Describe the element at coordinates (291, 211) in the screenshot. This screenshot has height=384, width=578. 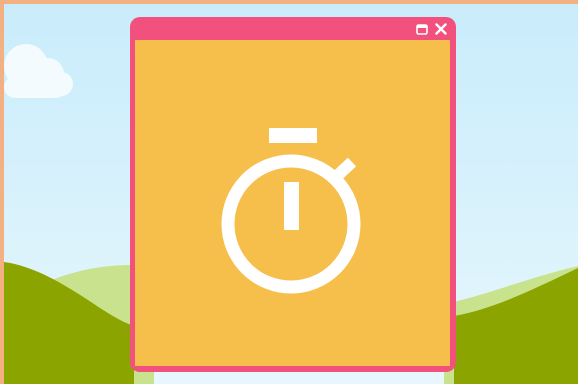
I see `stopwatch-icon` at that location.